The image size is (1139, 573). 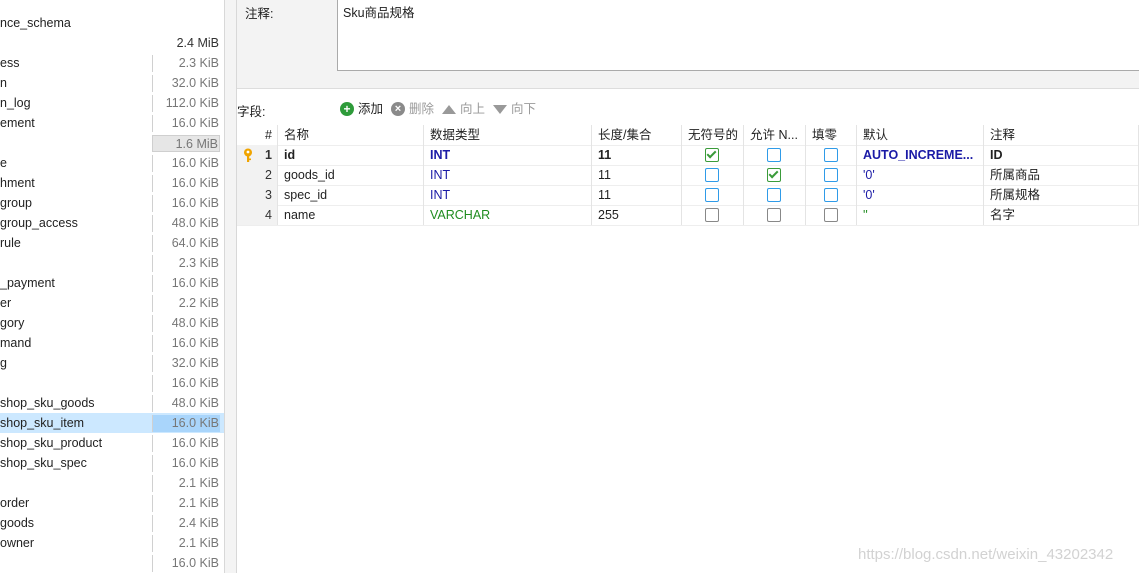 I want to click on tree-item: shop_sku_item 16.0 KiB, so click(x=112, y=423).